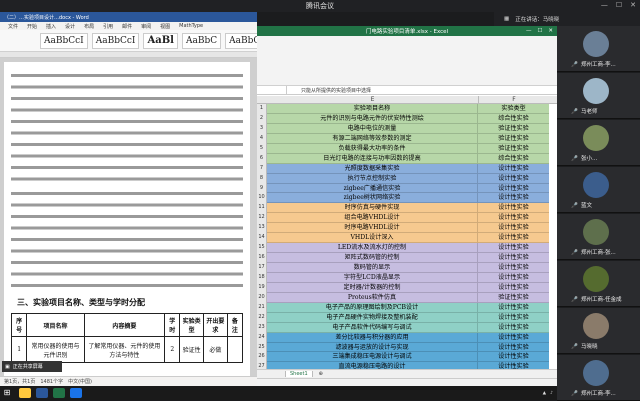 Image resolution: width=640 pixels, height=401 pixels. Describe the element at coordinates (407, 287) in the screenshot. I see `table-row: 19 定时器/计数器的控制 设计性实验` at that location.